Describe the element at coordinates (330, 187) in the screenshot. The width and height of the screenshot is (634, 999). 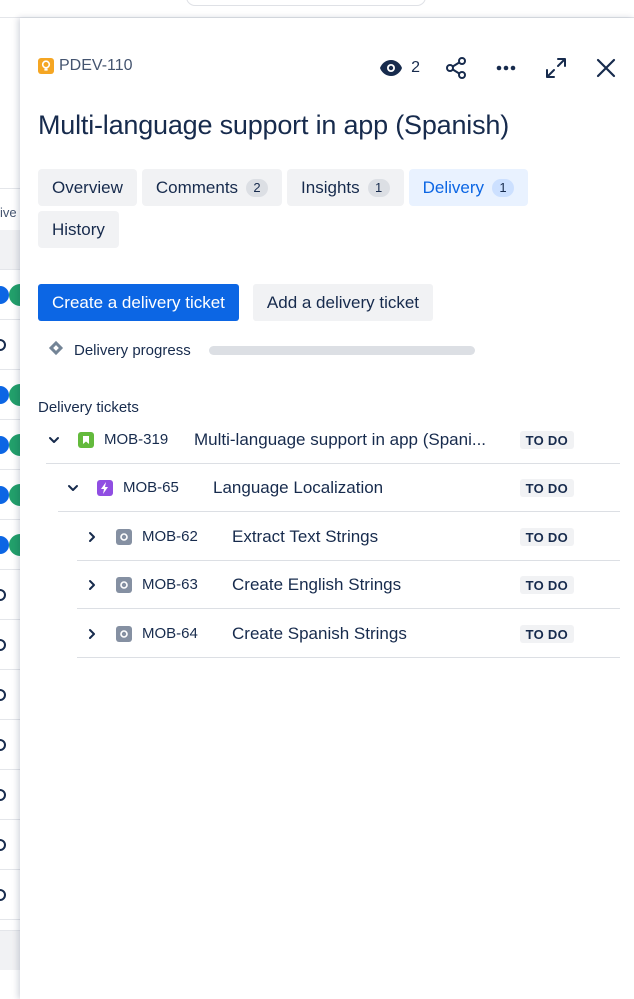
I see `tab-label: Insights` at that location.